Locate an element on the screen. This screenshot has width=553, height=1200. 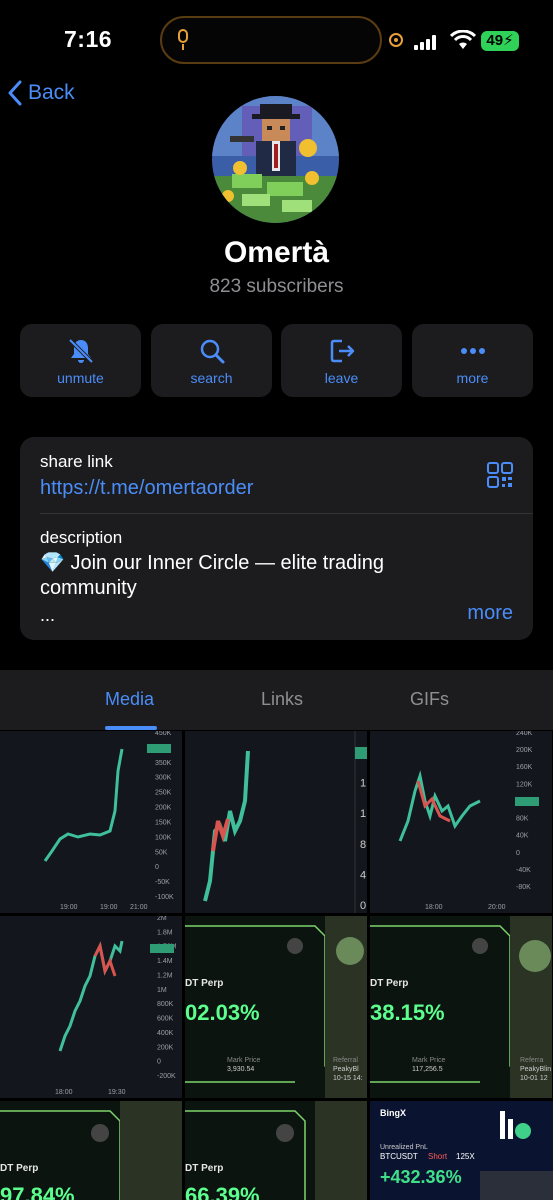
description-more-link: more is located at coordinates (490, 613).